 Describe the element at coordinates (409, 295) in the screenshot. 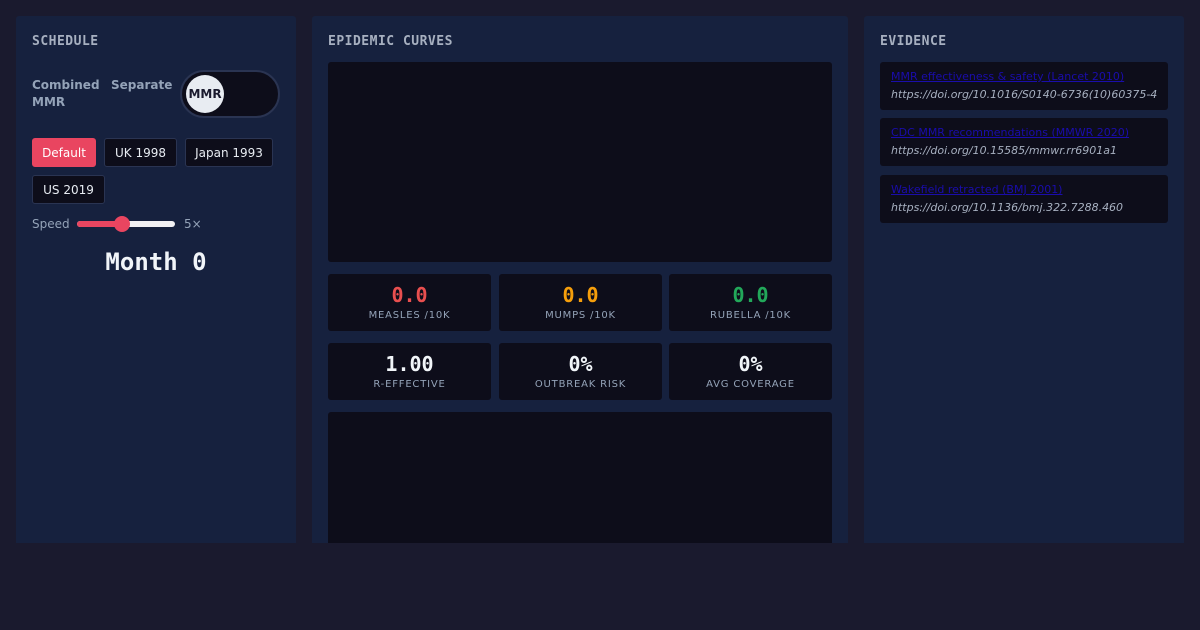

I see `measles-value: 0.0` at that location.